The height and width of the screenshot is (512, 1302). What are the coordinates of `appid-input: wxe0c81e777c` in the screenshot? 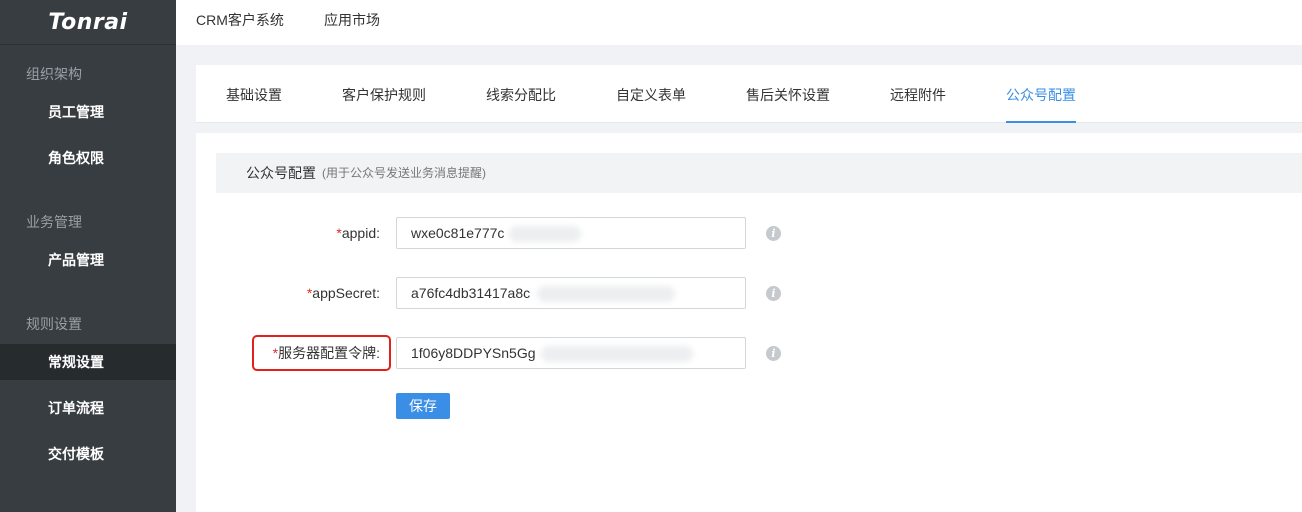 It's located at (571, 233).